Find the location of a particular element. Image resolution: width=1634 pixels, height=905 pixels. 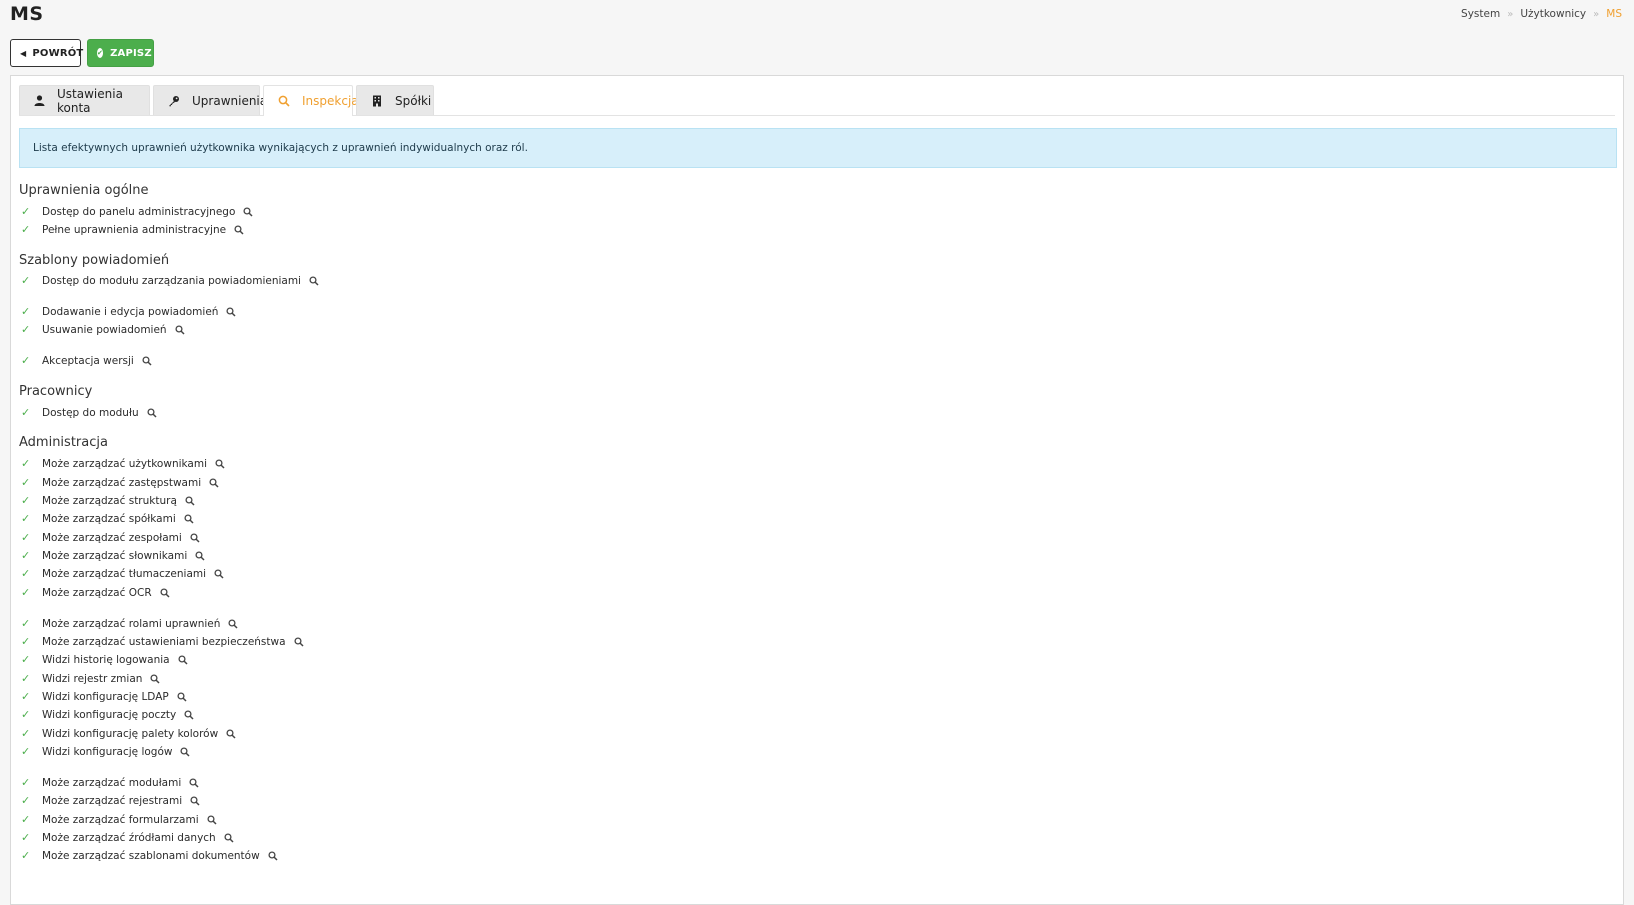

caret-left-icon: ◀ is located at coordinates (23, 53).